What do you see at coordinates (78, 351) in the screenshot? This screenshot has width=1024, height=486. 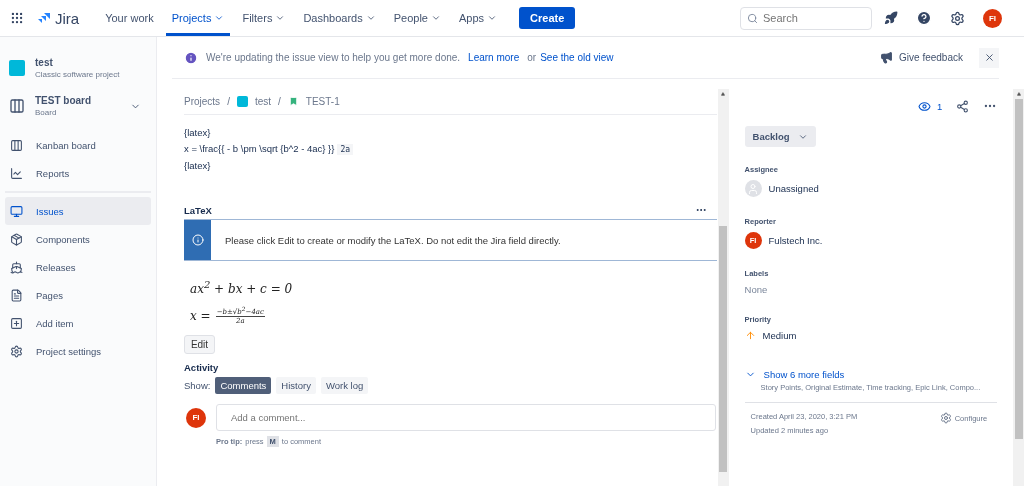 I see `sidebar-item: Project settings` at bounding box center [78, 351].